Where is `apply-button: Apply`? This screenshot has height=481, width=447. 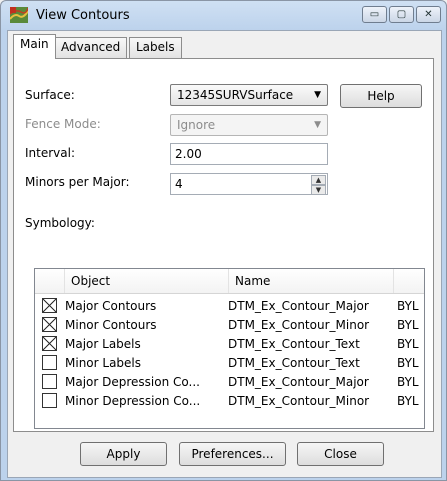 apply-button: Apply is located at coordinates (123, 454).